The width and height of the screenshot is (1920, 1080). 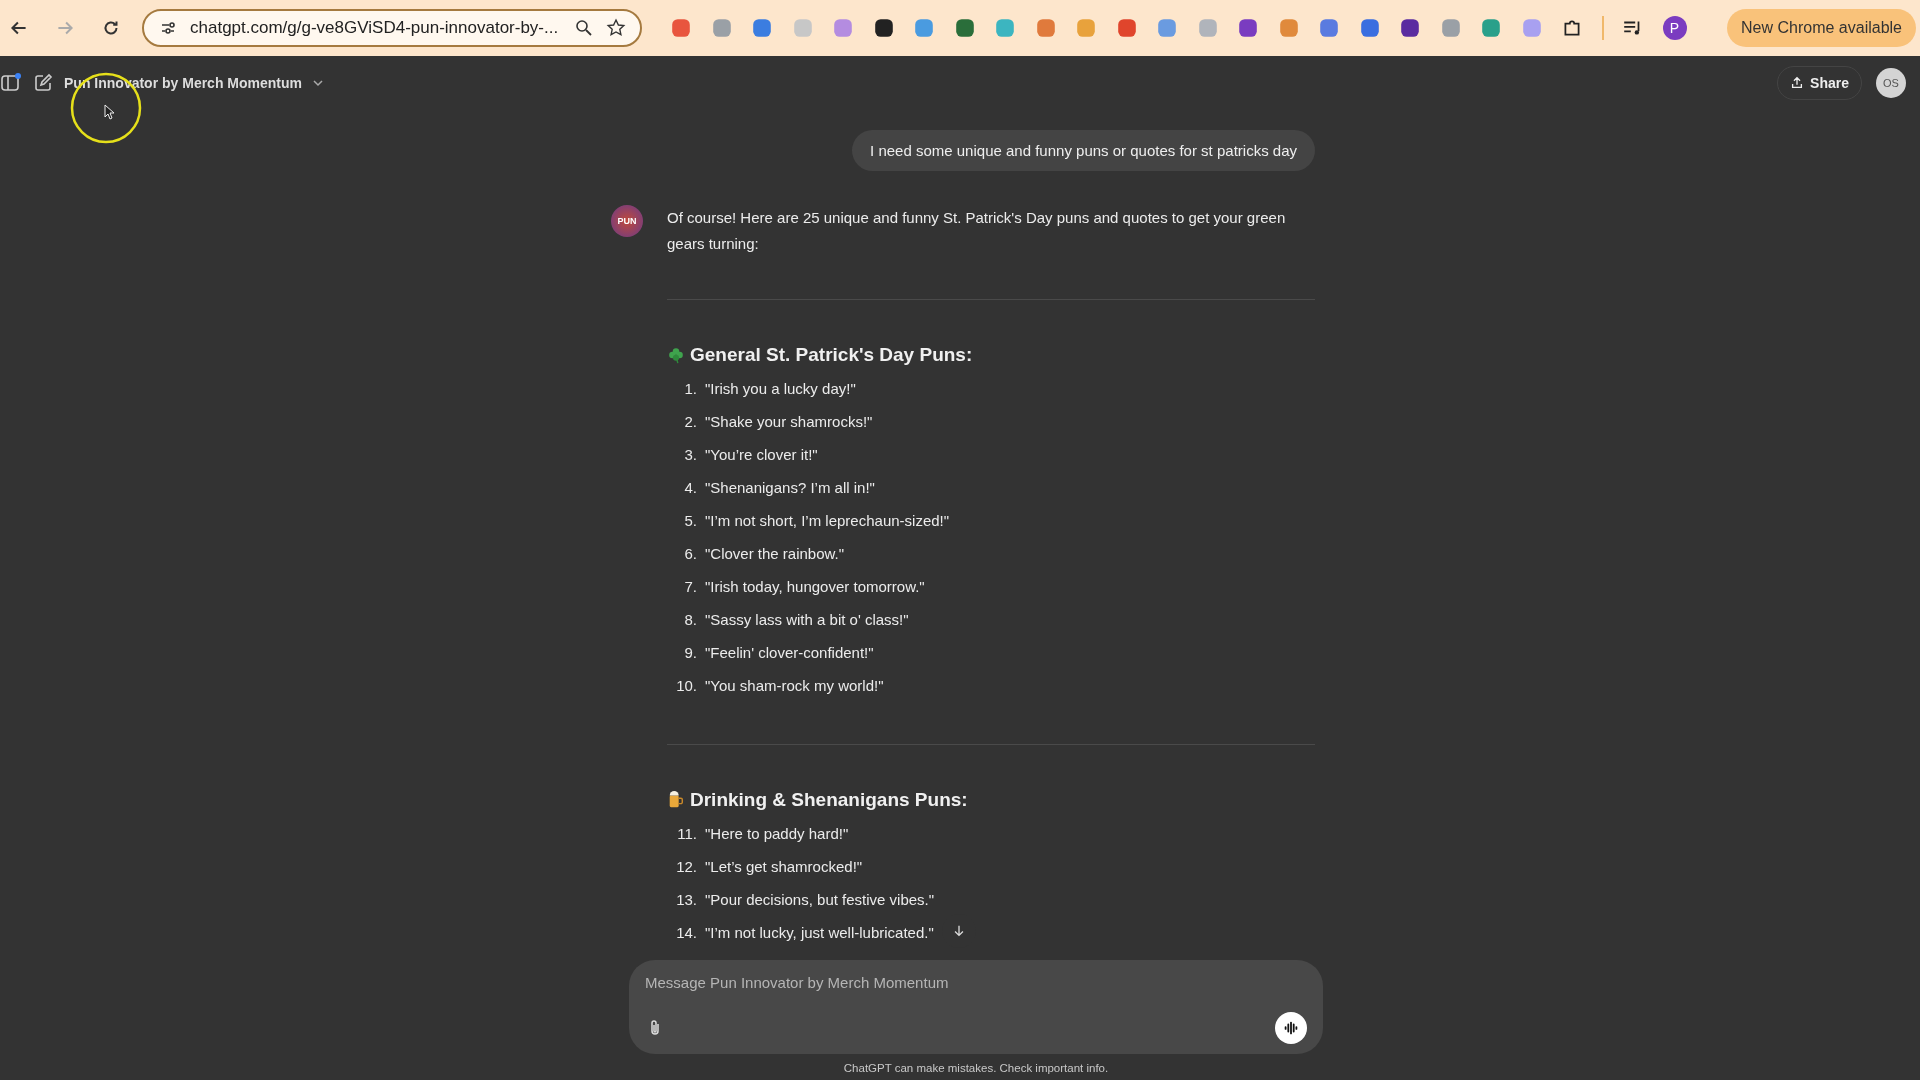 I want to click on pun-text: "Sassy lass with a bit o' class!", so click(x=807, y=619).